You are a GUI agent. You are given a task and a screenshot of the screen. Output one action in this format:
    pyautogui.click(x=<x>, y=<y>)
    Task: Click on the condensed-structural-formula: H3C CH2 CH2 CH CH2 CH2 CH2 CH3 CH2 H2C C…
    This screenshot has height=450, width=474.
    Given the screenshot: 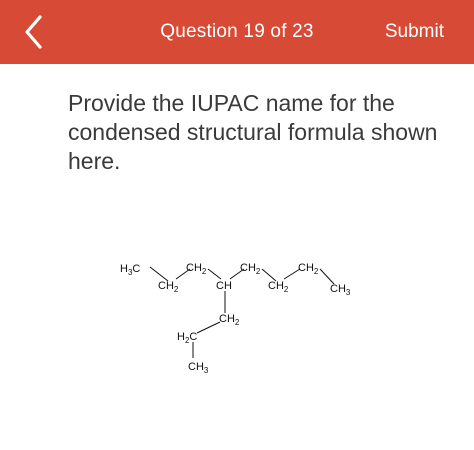 What is the action you would take?
    pyautogui.click(x=235, y=318)
    